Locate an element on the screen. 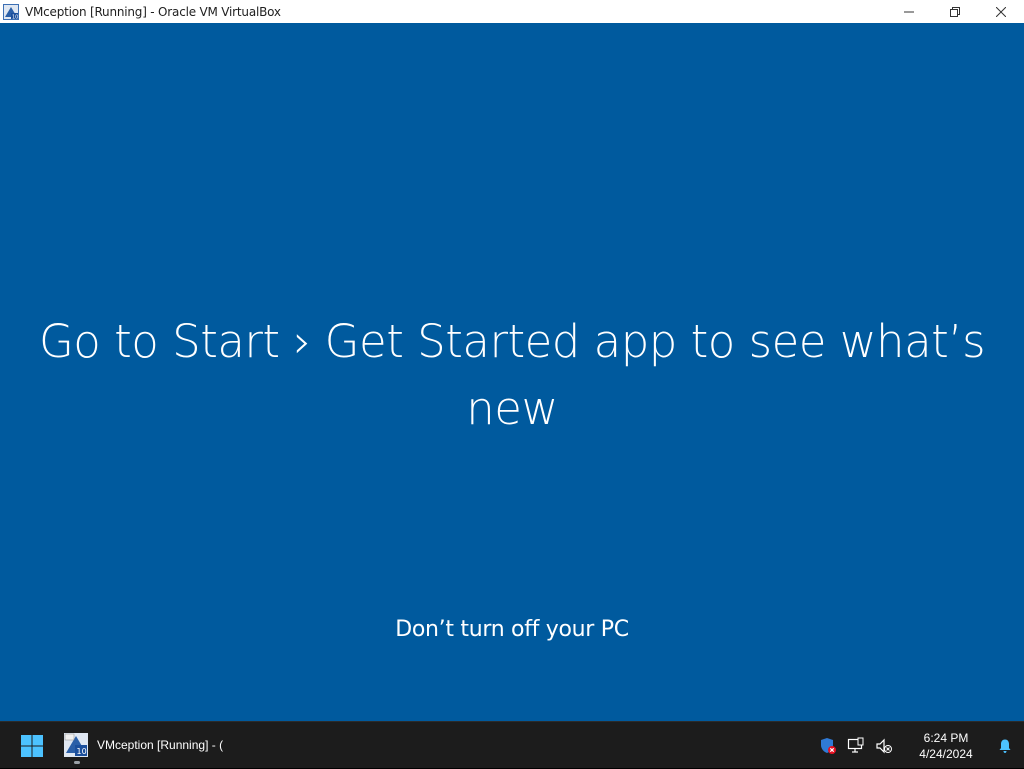  system-tray: 6:24 PM 4/24/2024 is located at coordinates (919, 745).